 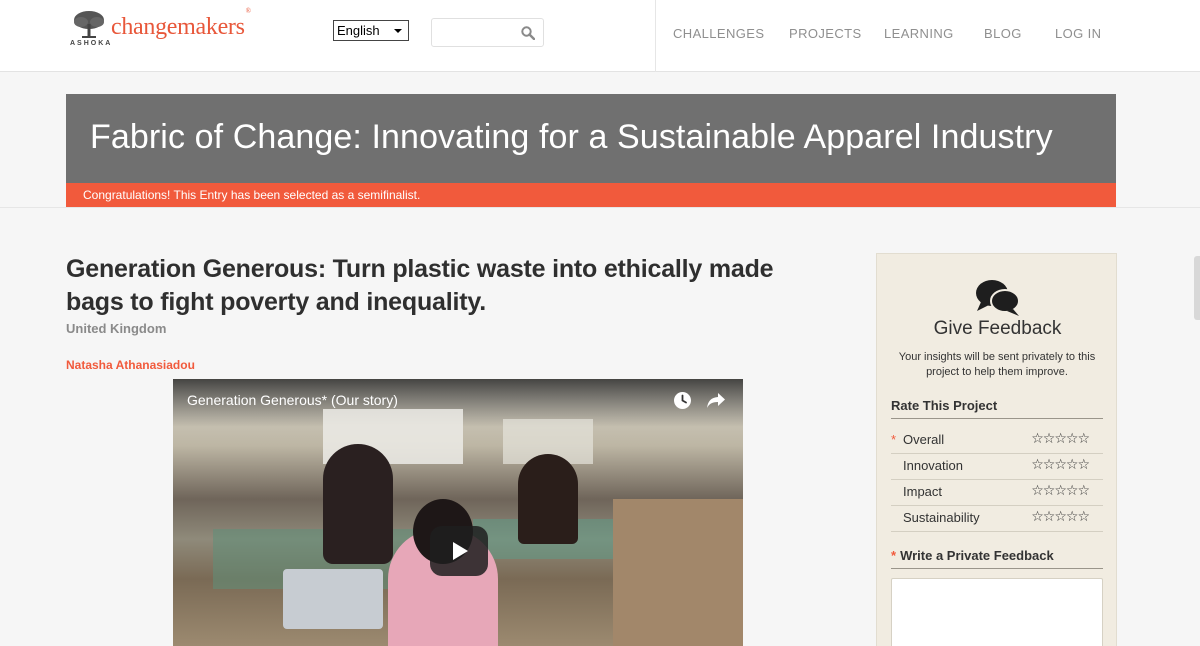 I want to click on ashoka-label: ASHOKA, so click(x=91, y=43).